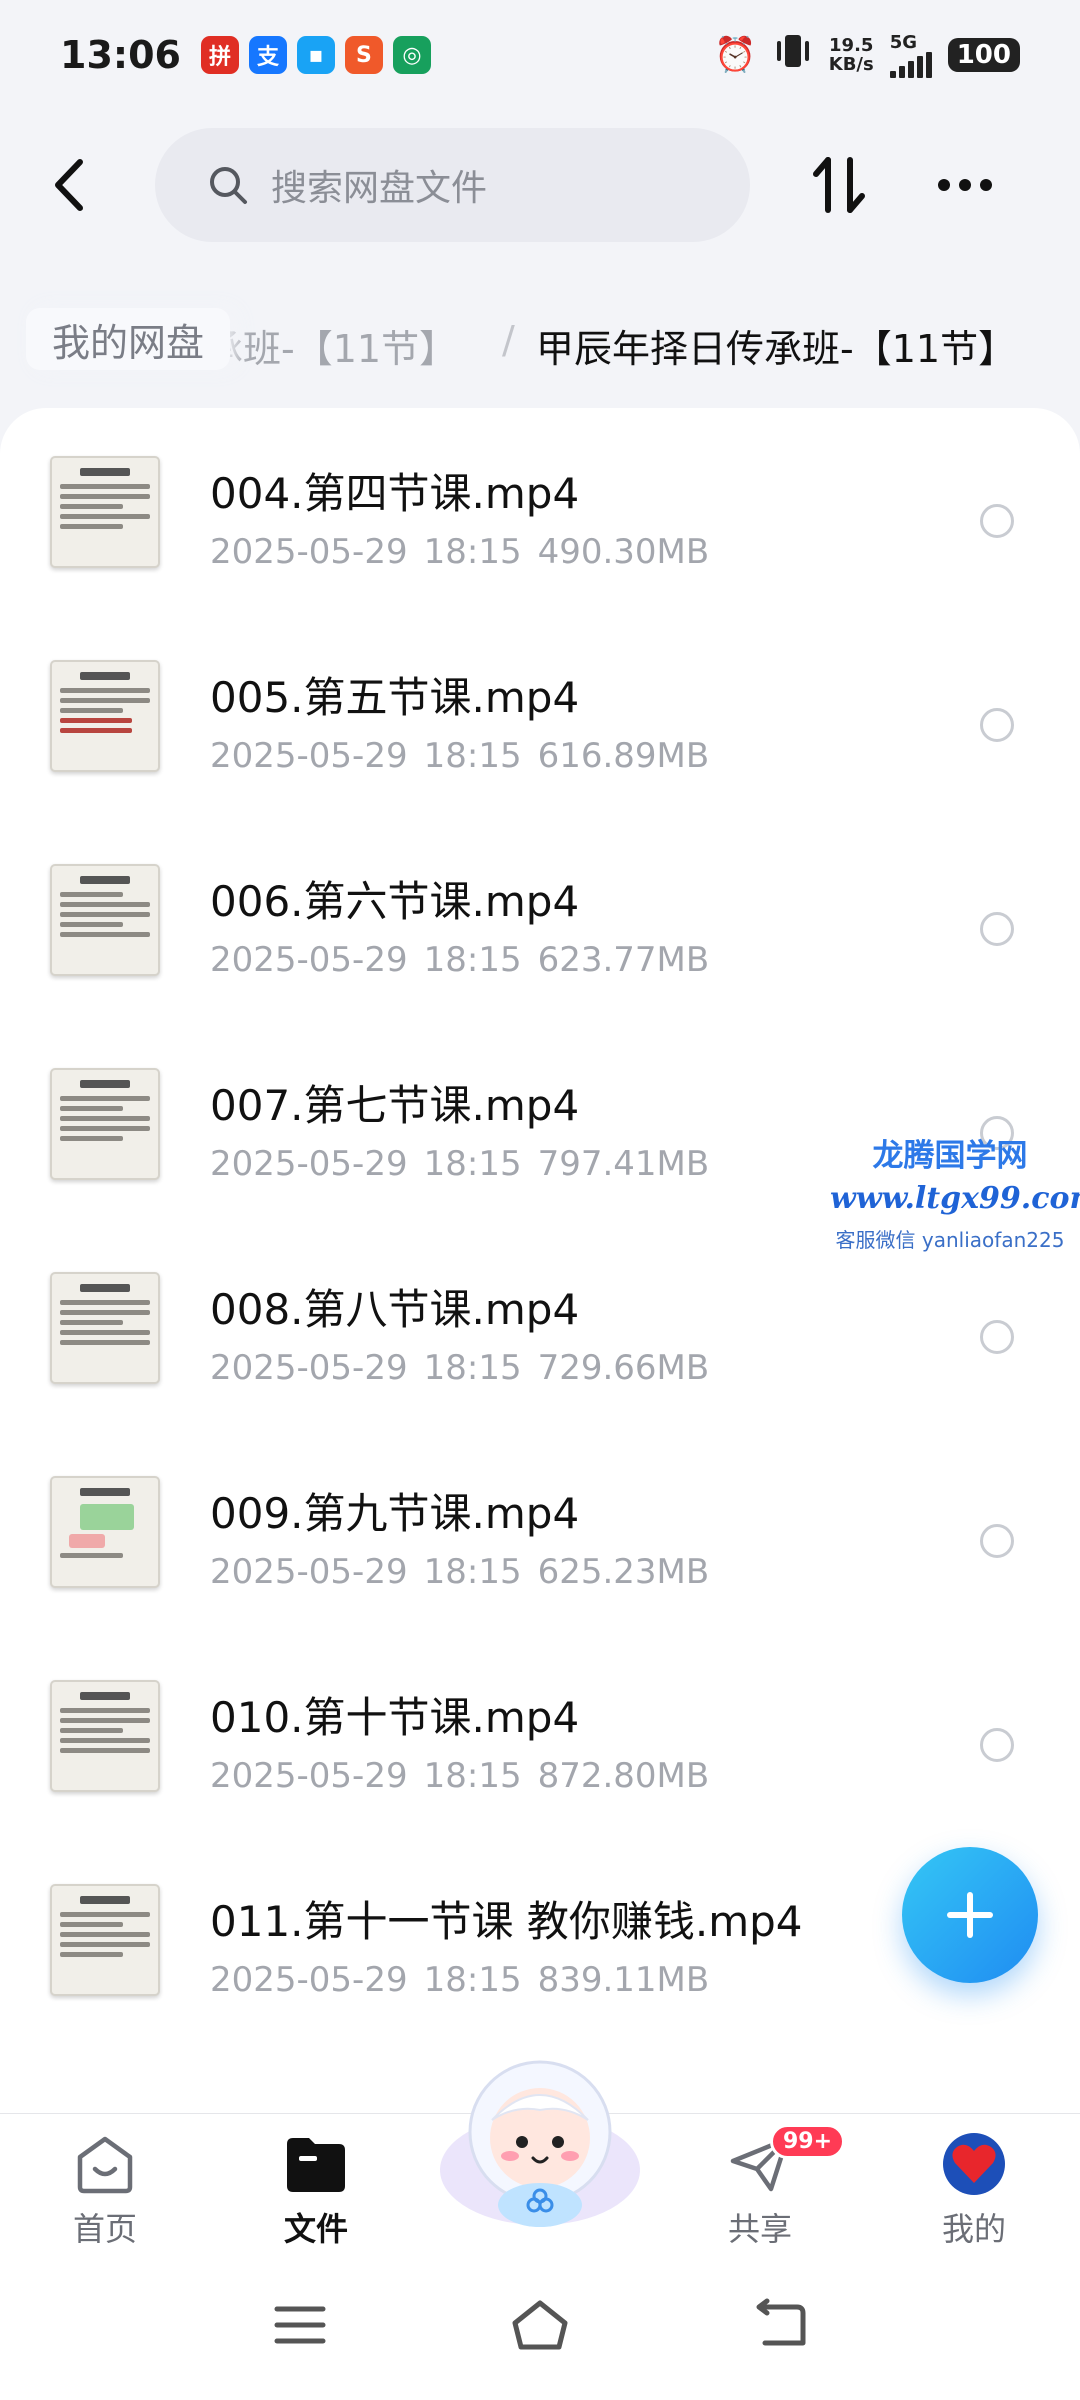 The width and height of the screenshot is (1080, 2400). What do you see at coordinates (540, 55) in the screenshot?
I see `status-bar: 13:06 拼支 ▪ S ◎ ⏰ 19.5 KB/s 5G 100` at bounding box center [540, 55].